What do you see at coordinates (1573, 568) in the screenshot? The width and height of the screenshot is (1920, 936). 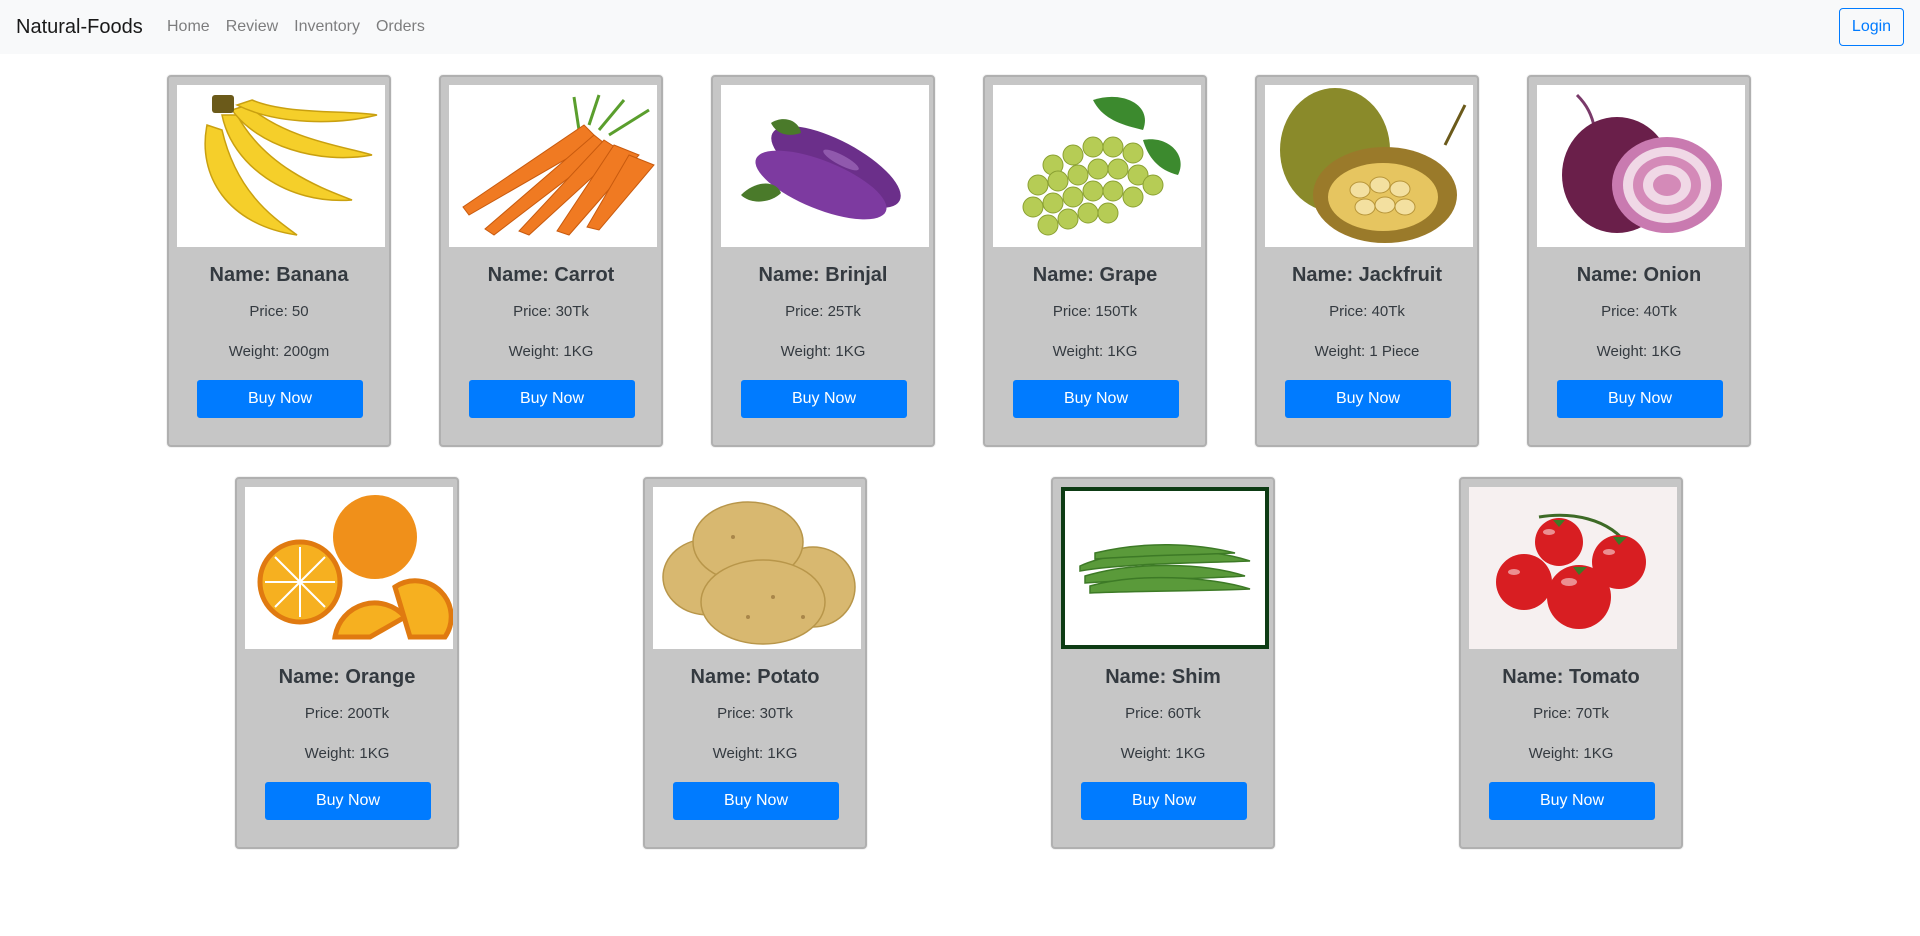 I see `tomato-image` at bounding box center [1573, 568].